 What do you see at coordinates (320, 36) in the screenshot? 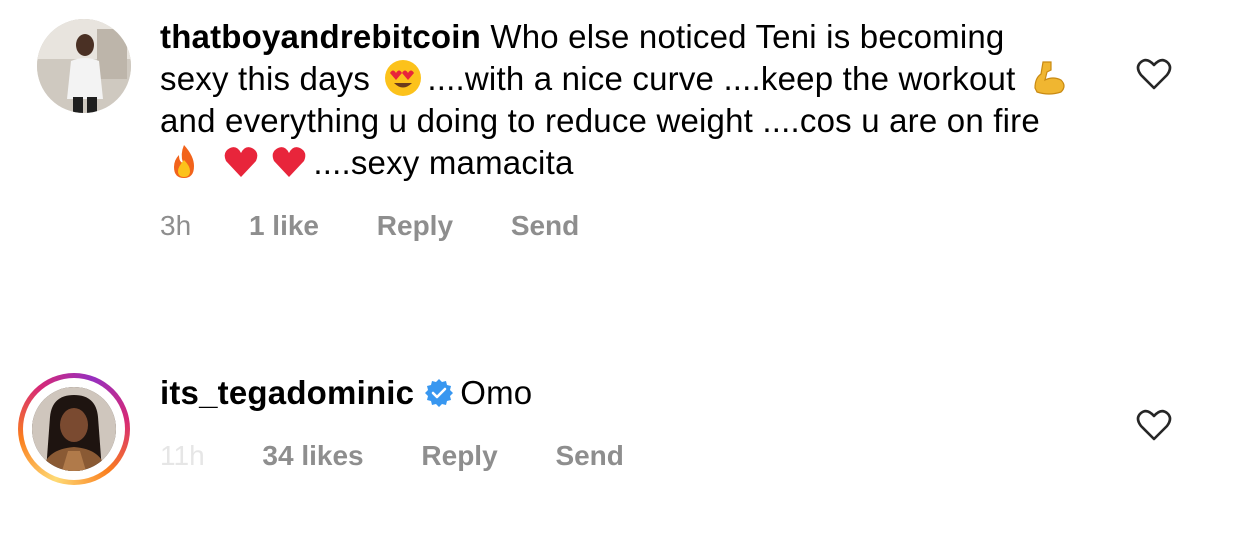
I see `username: thatboyandrebitcoin` at bounding box center [320, 36].